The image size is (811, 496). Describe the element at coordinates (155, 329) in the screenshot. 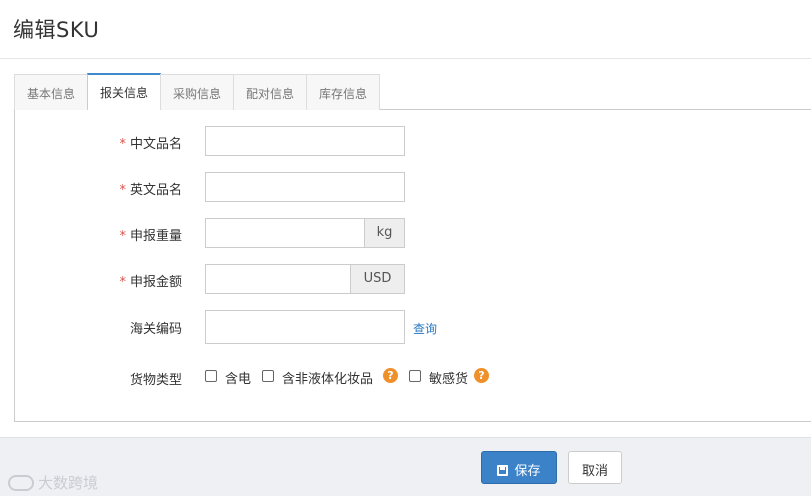

I see `hs-code-label: 海关编码` at that location.